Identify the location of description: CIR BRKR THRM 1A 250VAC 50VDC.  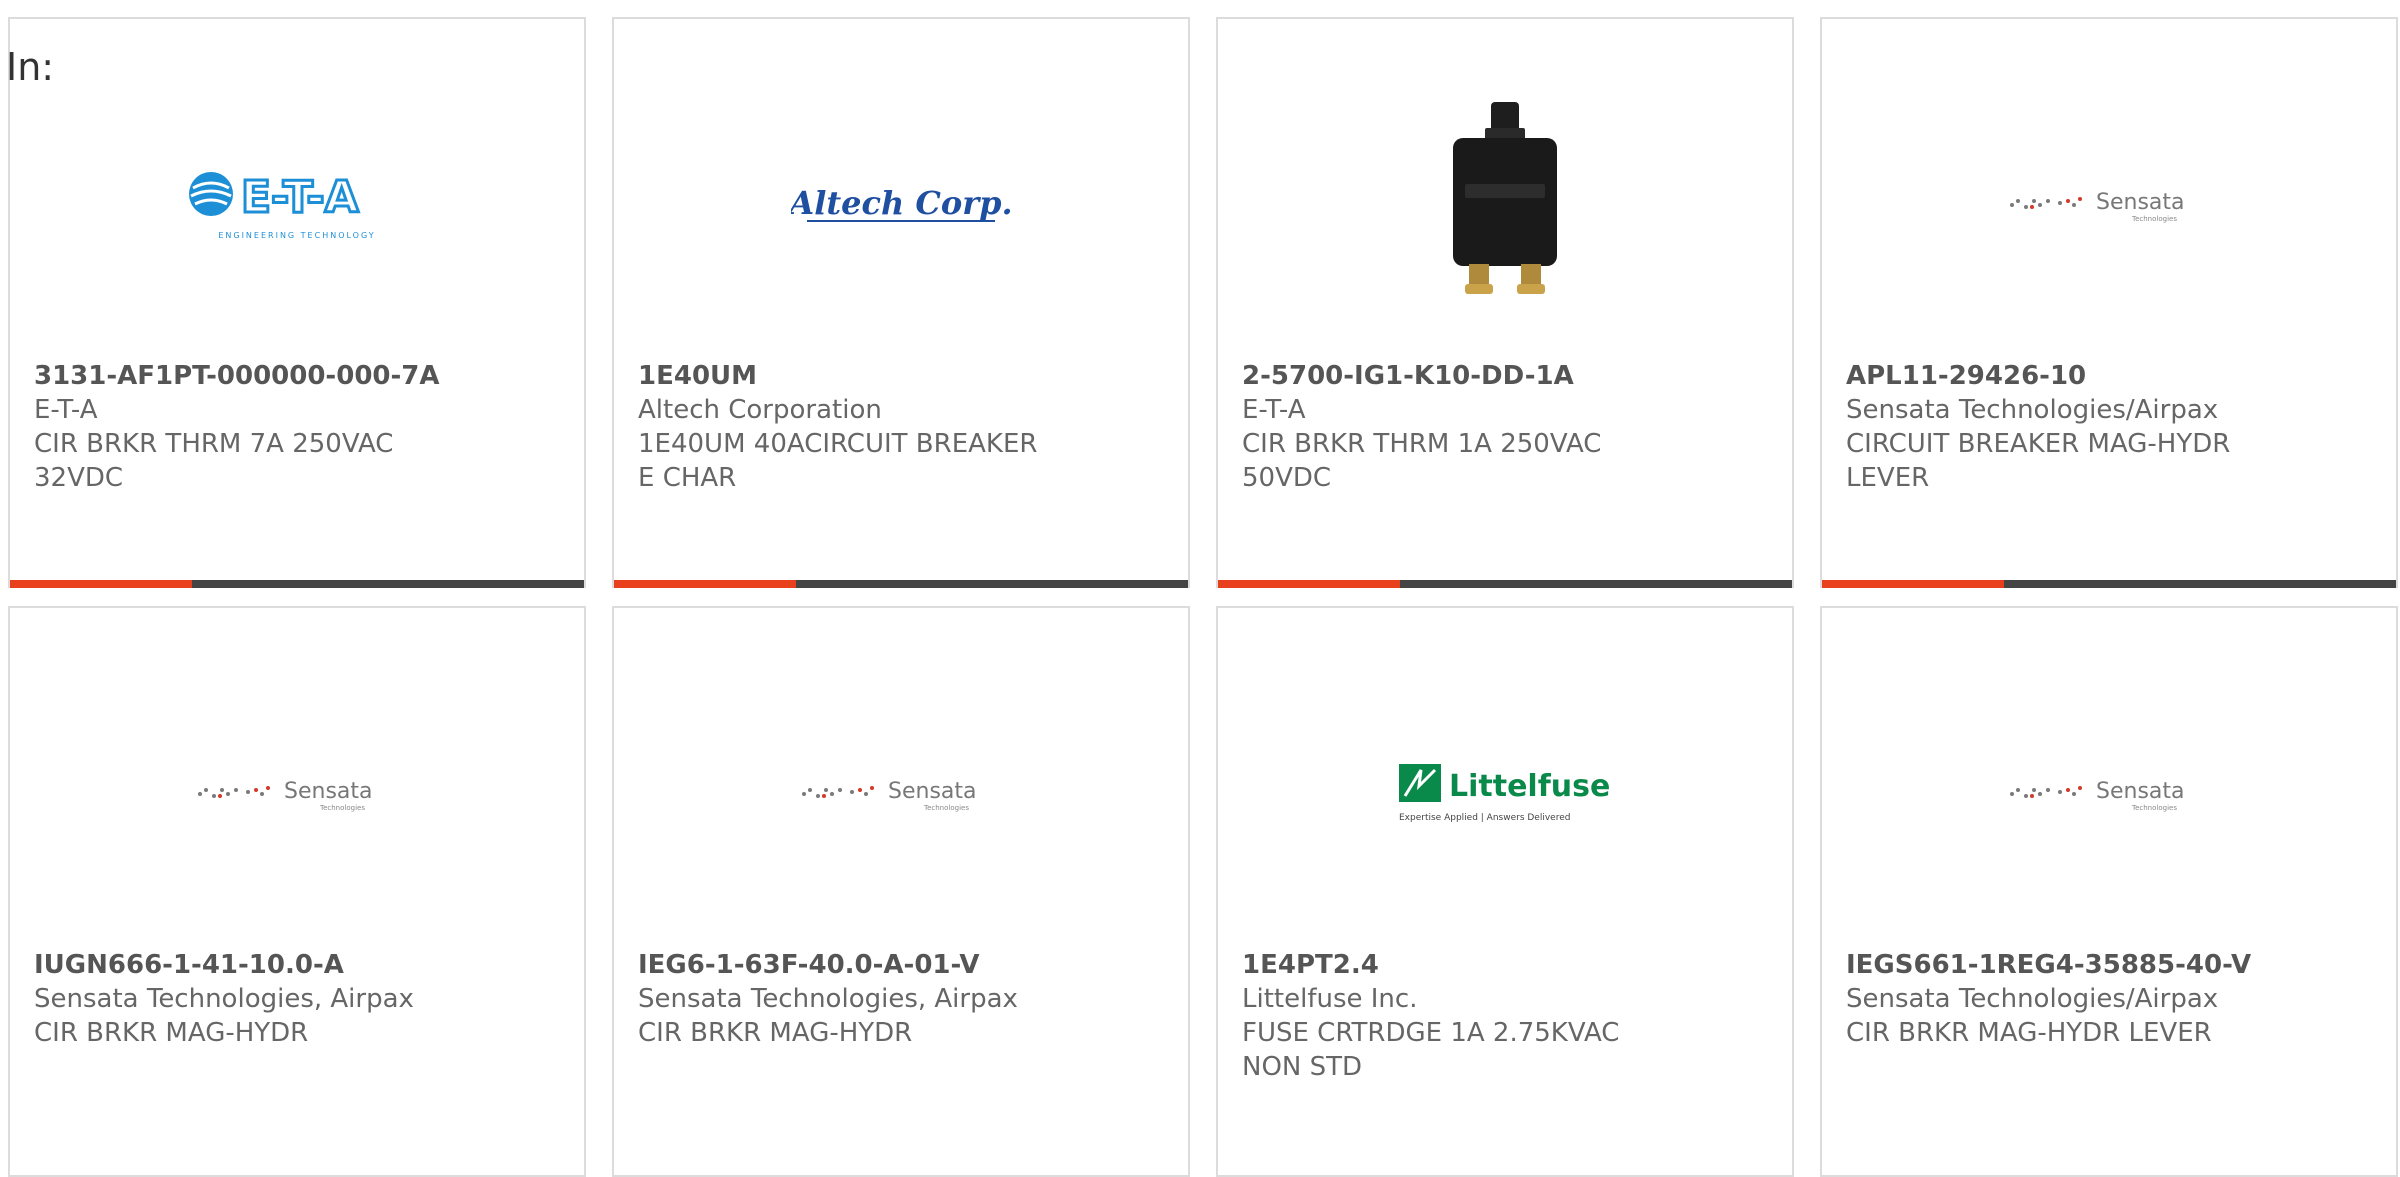
(1422, 461).